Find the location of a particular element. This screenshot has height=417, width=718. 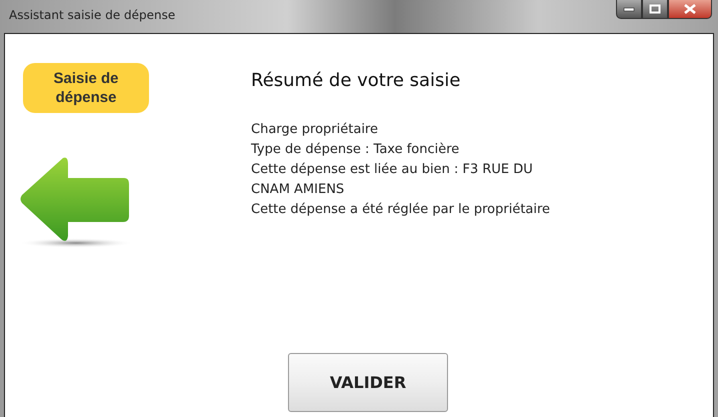

minimize-button is located at coordinates (629, 9).